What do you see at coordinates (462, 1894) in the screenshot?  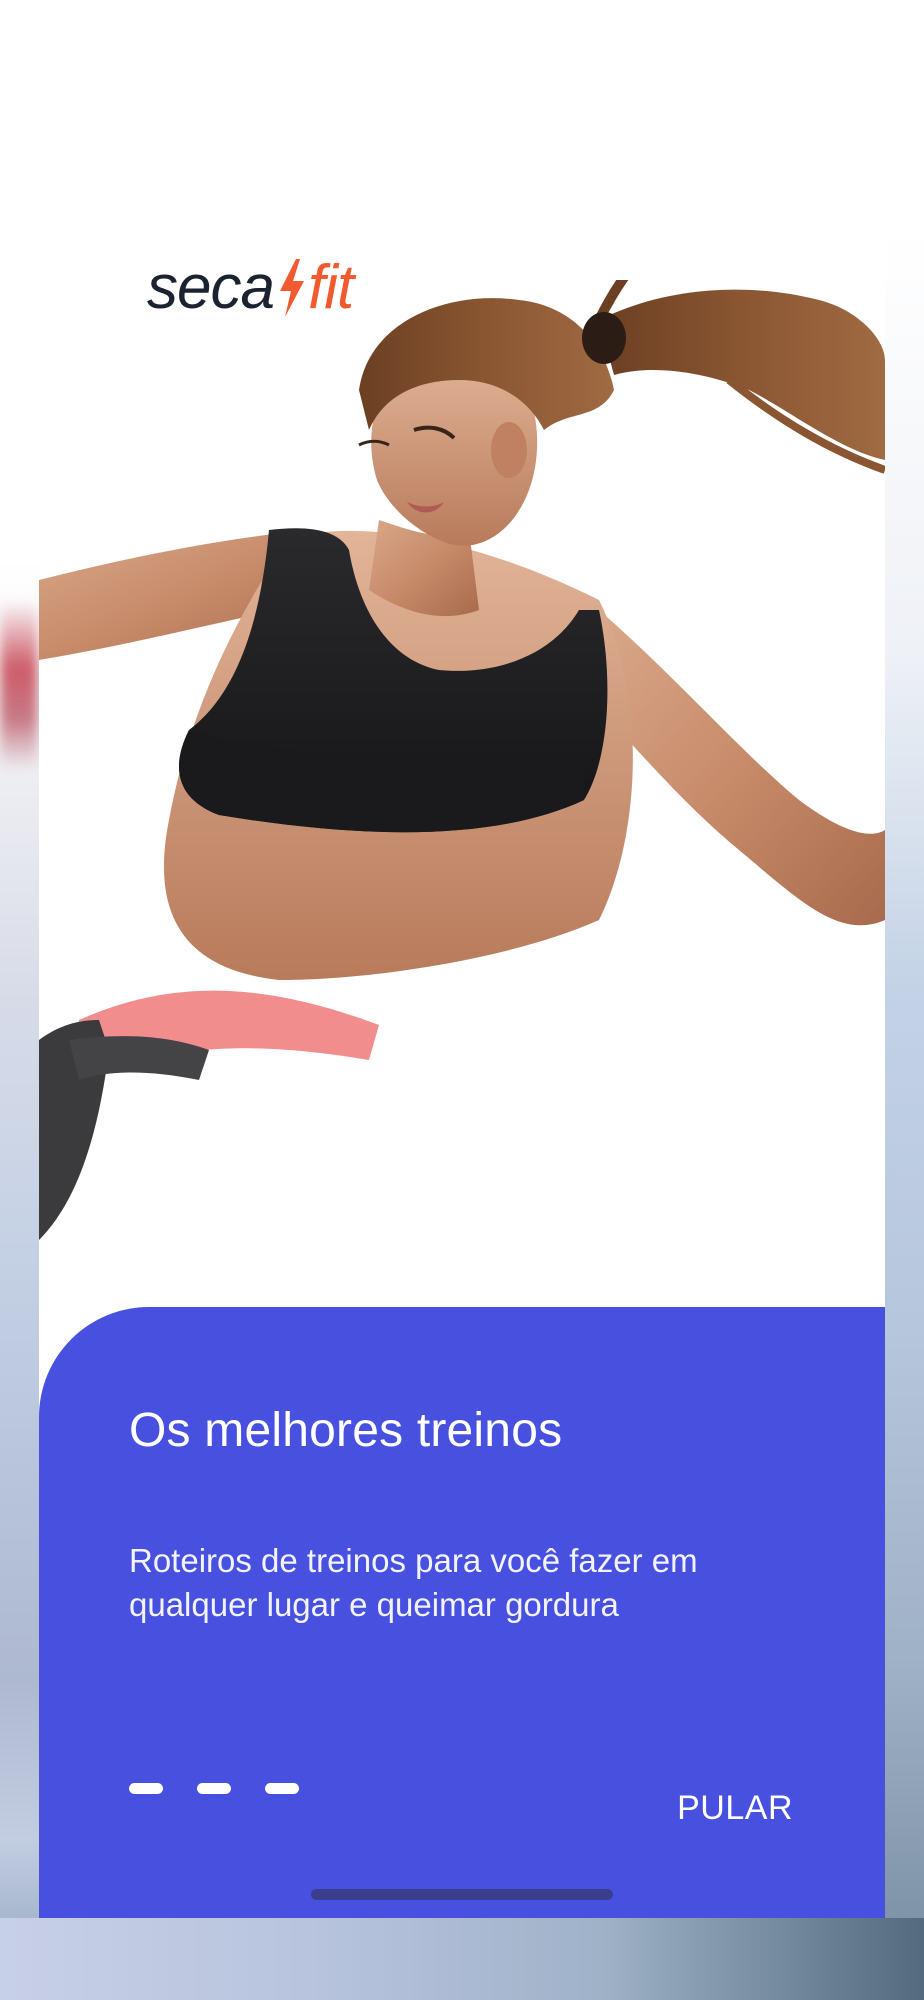 I see `home-indicator` at bounding box center [462, 1894].